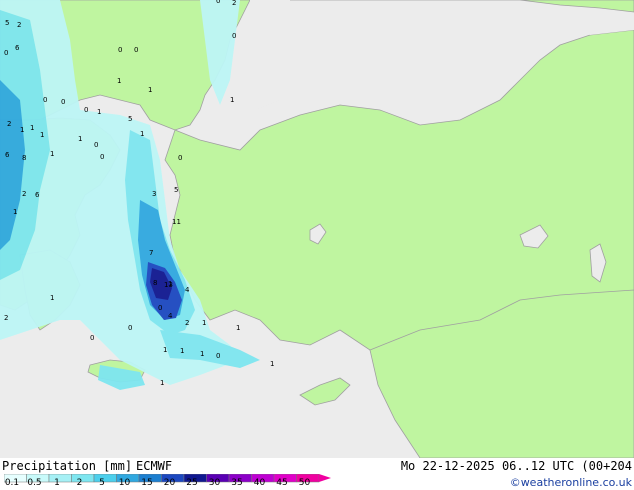  Describe the element at coordinates (154, 194) in the screenshot. I see `precip-value-label: 3` at that location.